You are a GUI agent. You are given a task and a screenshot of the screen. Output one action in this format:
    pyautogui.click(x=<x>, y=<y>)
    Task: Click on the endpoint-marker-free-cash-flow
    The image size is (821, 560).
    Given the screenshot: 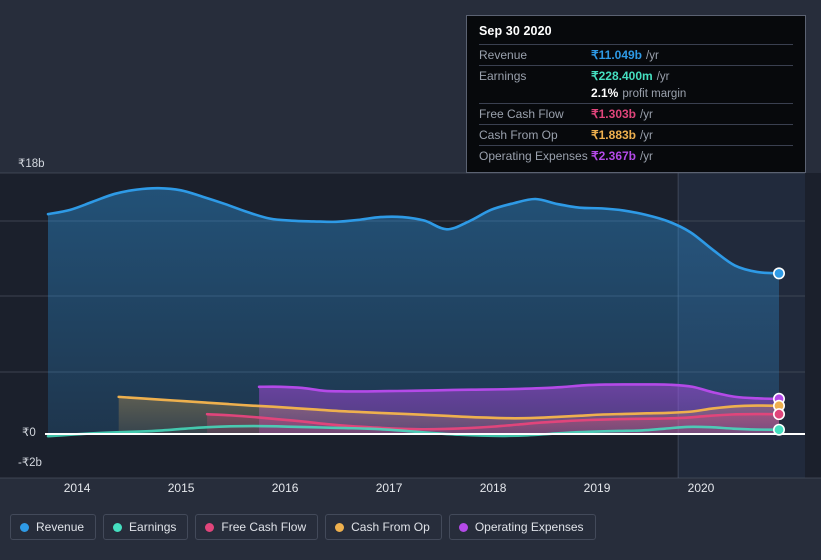 What is the action you would take?
    pyautogui.click(x=779, y=414)
    